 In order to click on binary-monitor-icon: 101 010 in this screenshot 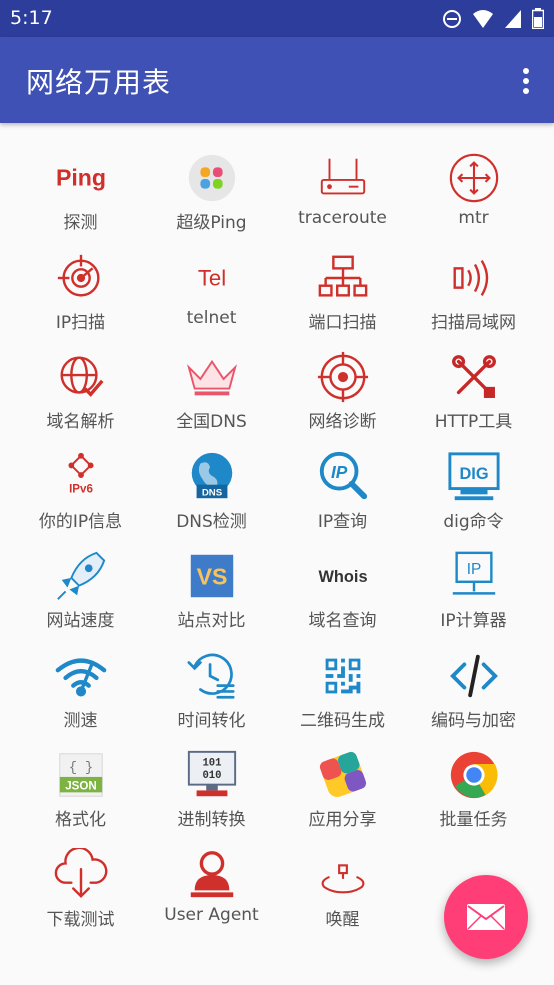, I will do `click(212, 775)`.